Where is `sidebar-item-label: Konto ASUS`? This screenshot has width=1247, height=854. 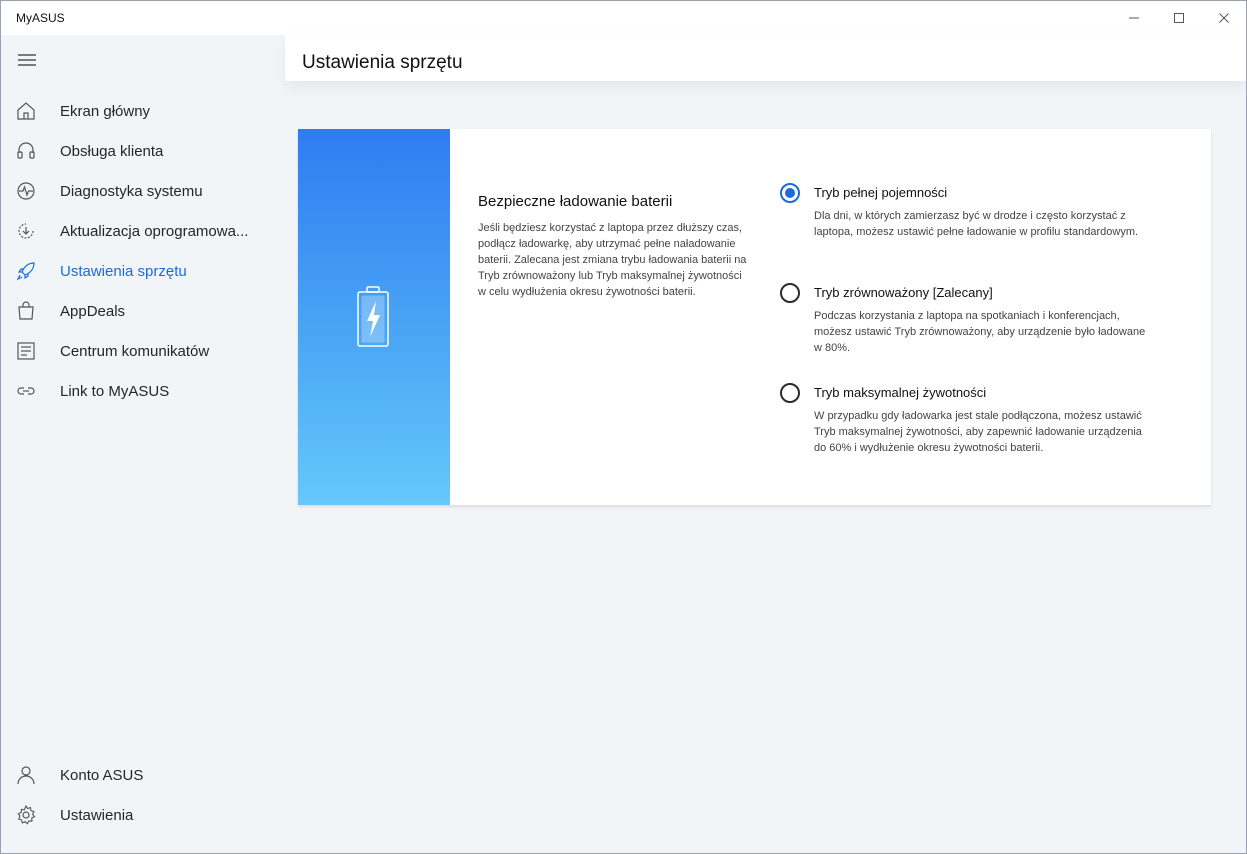
sidebar-item-label: Konto ASUS is located at coordinates (102, 775).